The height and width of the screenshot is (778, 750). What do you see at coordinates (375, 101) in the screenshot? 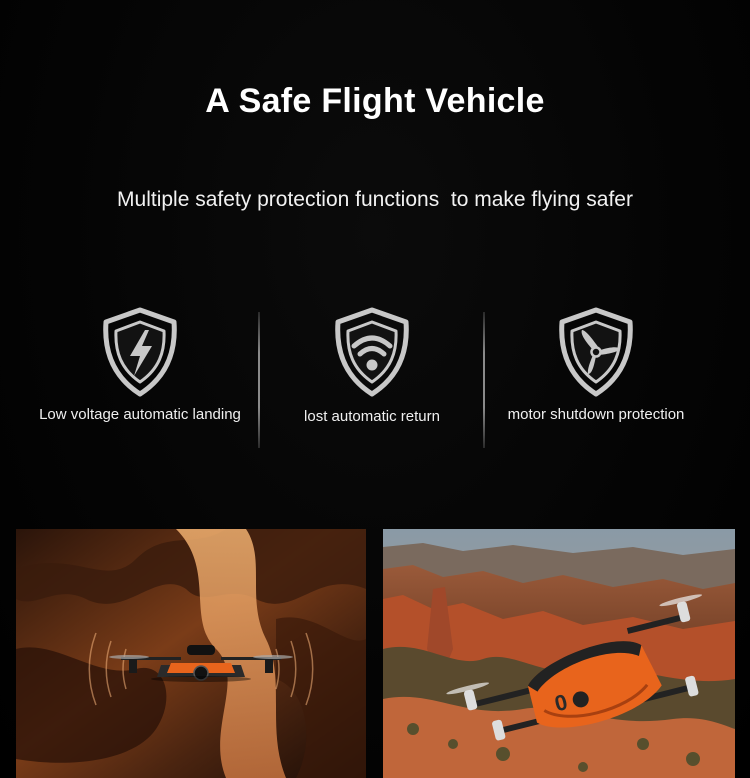
I see `page-title: A Safe Flight Vehicle` at bounding box center [375, 101].